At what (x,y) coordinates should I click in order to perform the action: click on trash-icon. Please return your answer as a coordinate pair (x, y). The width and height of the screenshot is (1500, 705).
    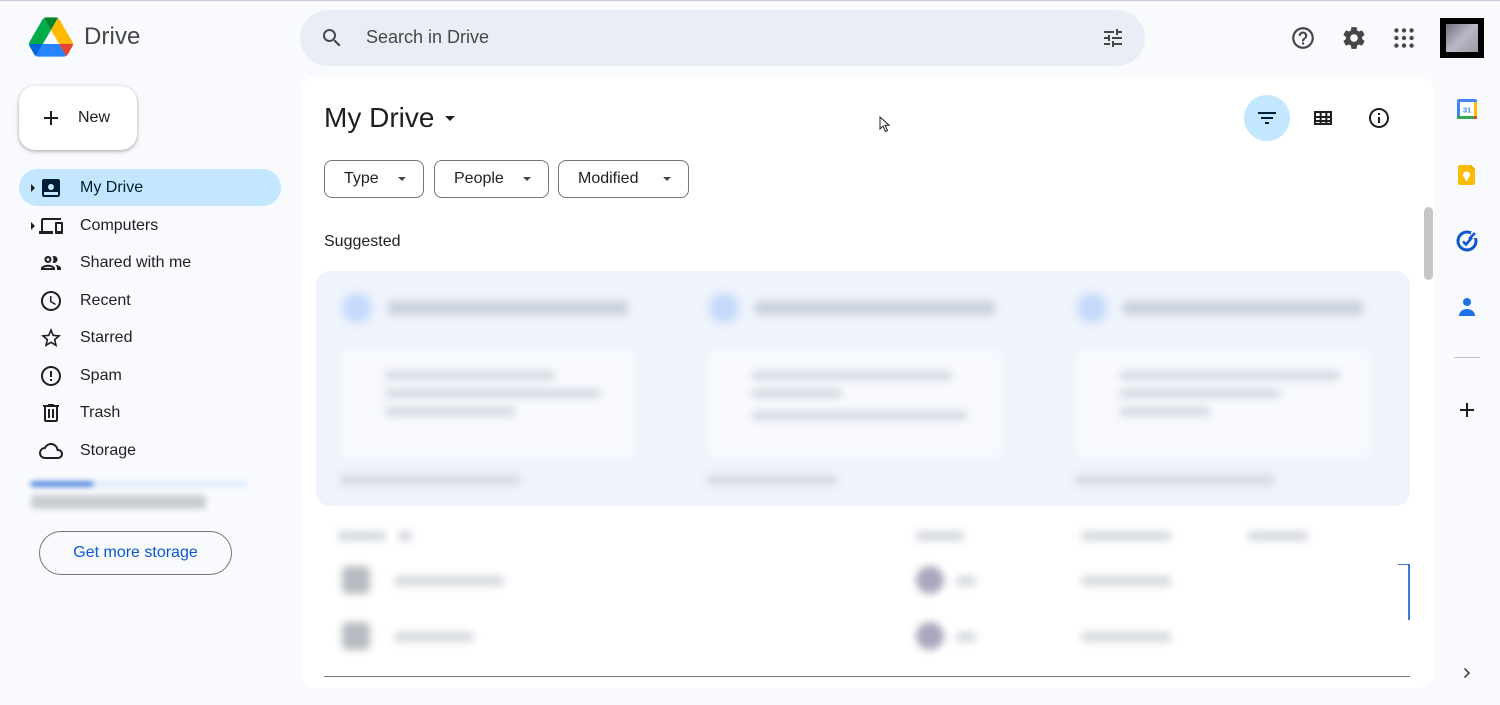
    Looking at the image, I should click on (51, 413).